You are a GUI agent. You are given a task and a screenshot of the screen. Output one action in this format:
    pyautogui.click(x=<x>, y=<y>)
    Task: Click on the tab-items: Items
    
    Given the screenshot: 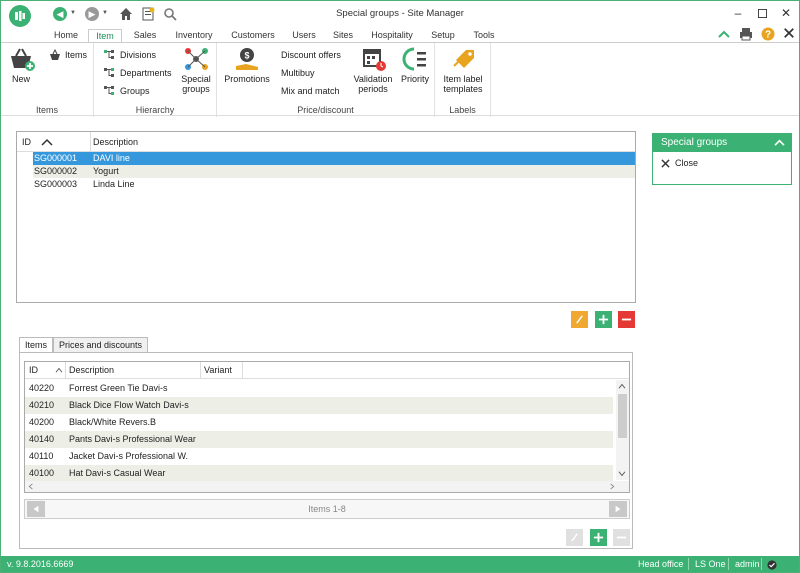 What is the action you would take?
    pyautogui.click(x=36, y=345)
    